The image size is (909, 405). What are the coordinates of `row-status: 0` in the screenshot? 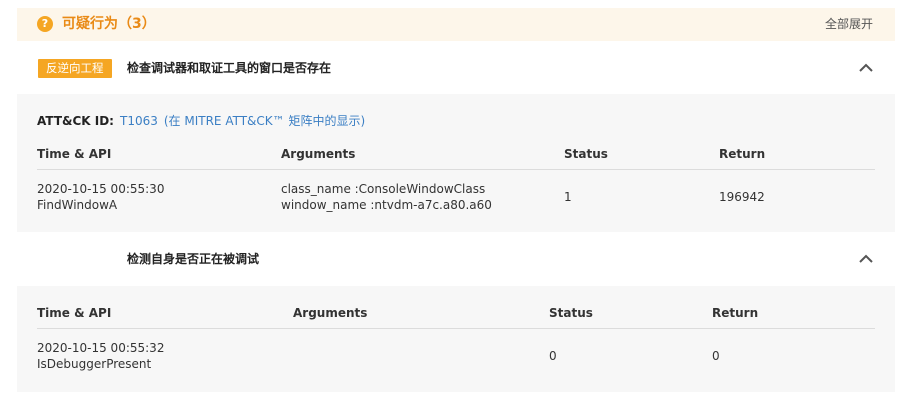 It's located at (553, 356).